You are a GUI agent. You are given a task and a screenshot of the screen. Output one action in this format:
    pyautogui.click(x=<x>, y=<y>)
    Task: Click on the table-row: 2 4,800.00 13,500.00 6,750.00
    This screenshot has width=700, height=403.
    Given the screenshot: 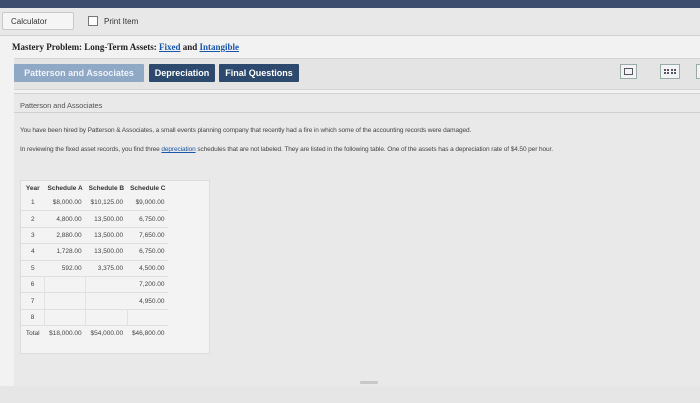 What is the action you would take?
    pyautogui.click(x=95, y=219)
    